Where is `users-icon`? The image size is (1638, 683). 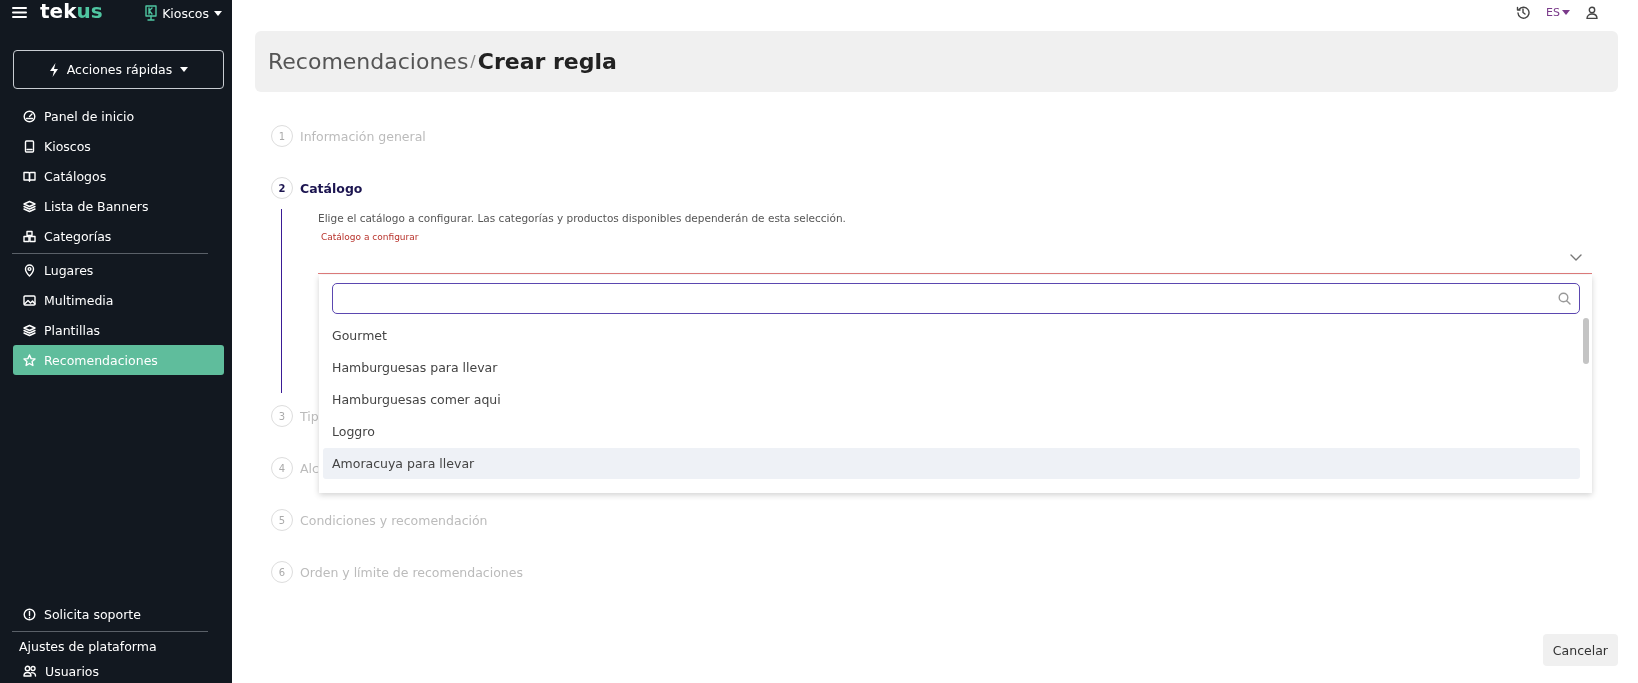 users-icon is located at coordinates (30, 671).